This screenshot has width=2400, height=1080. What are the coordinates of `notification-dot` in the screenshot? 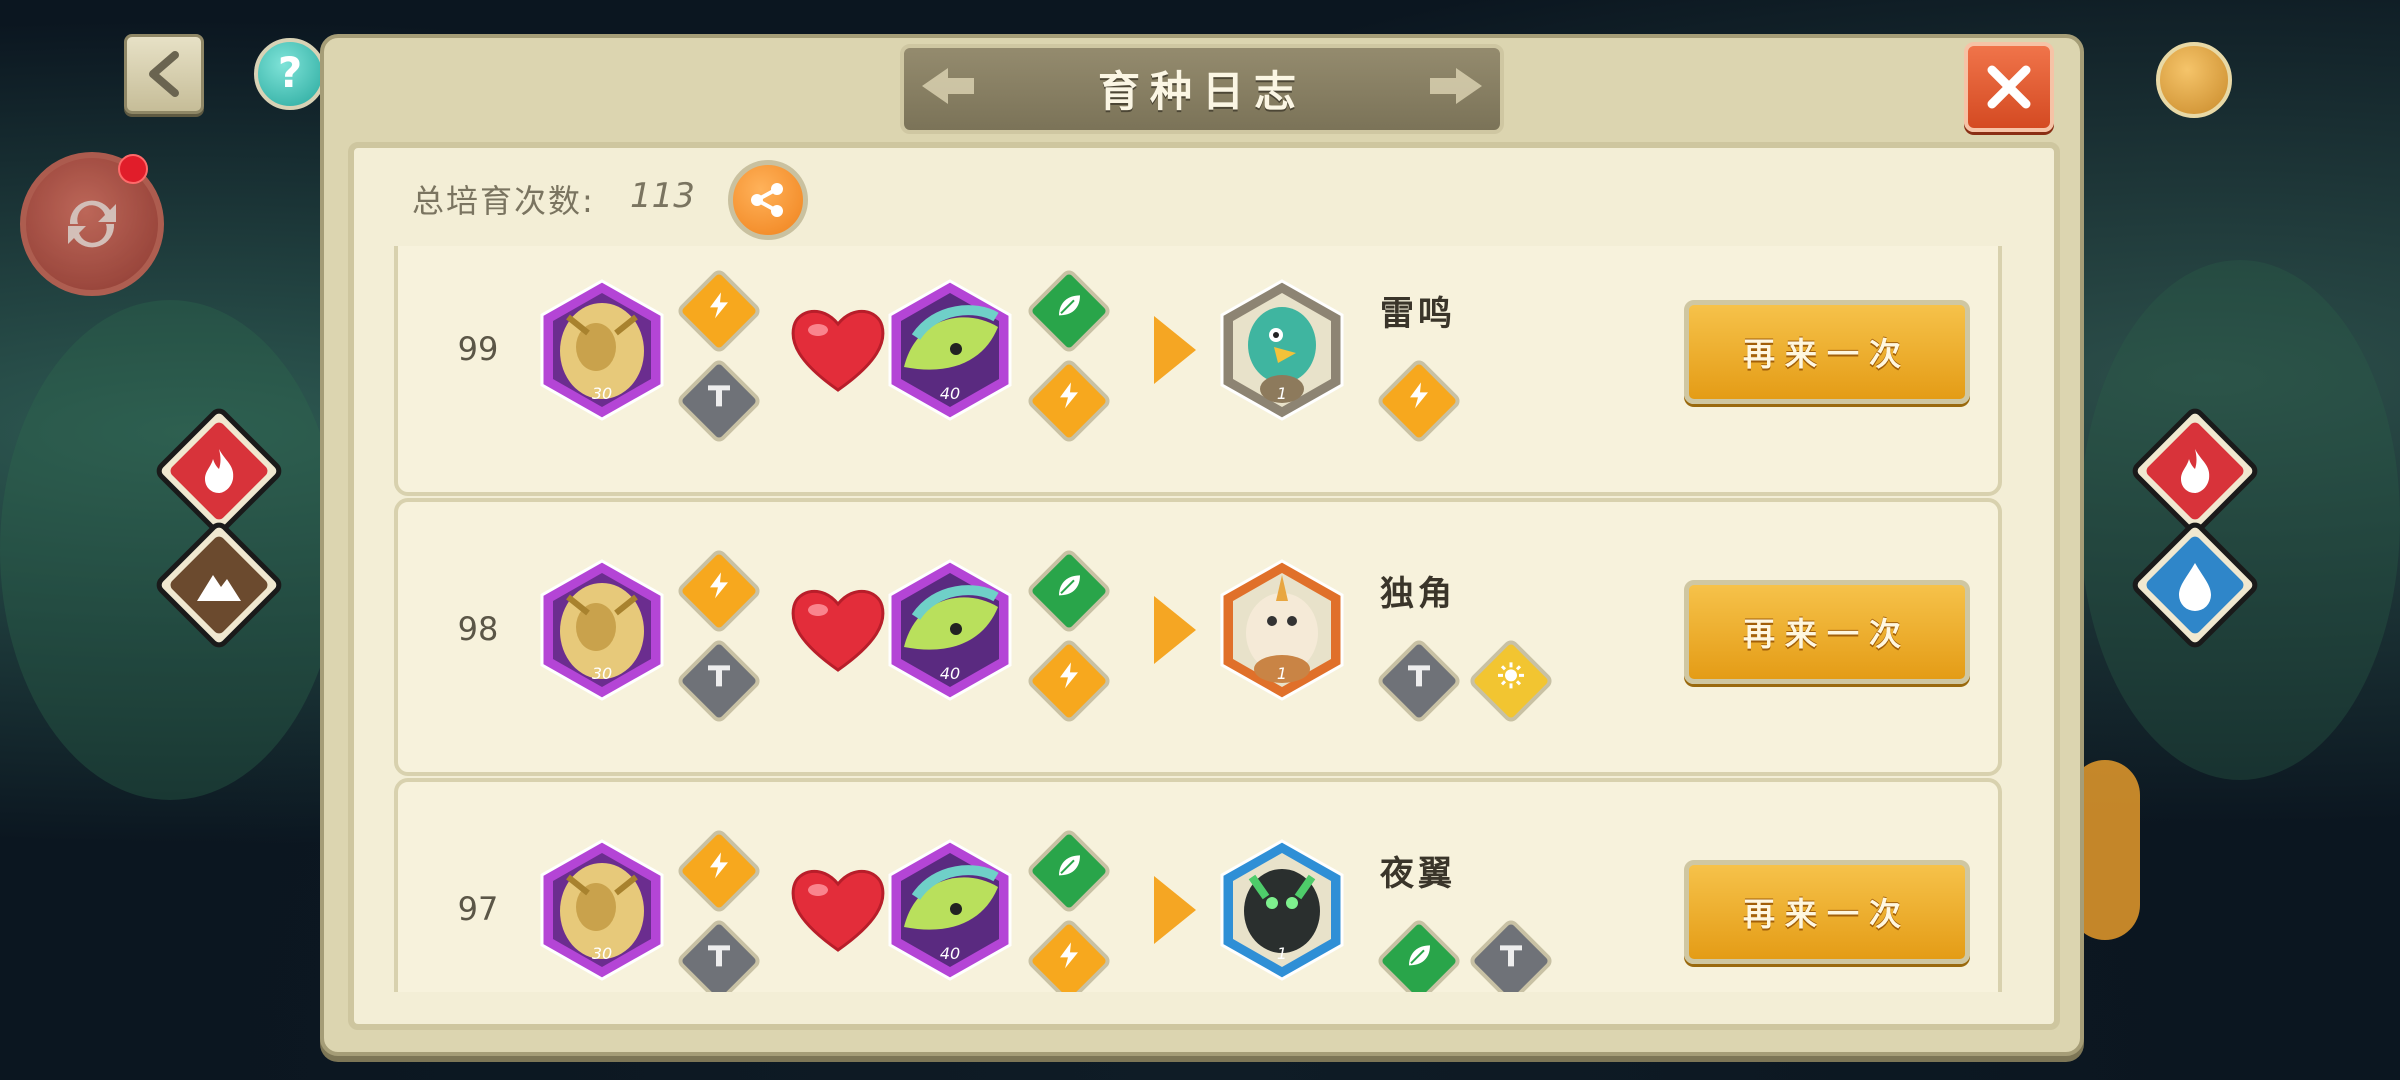 It's located at (133, 169).